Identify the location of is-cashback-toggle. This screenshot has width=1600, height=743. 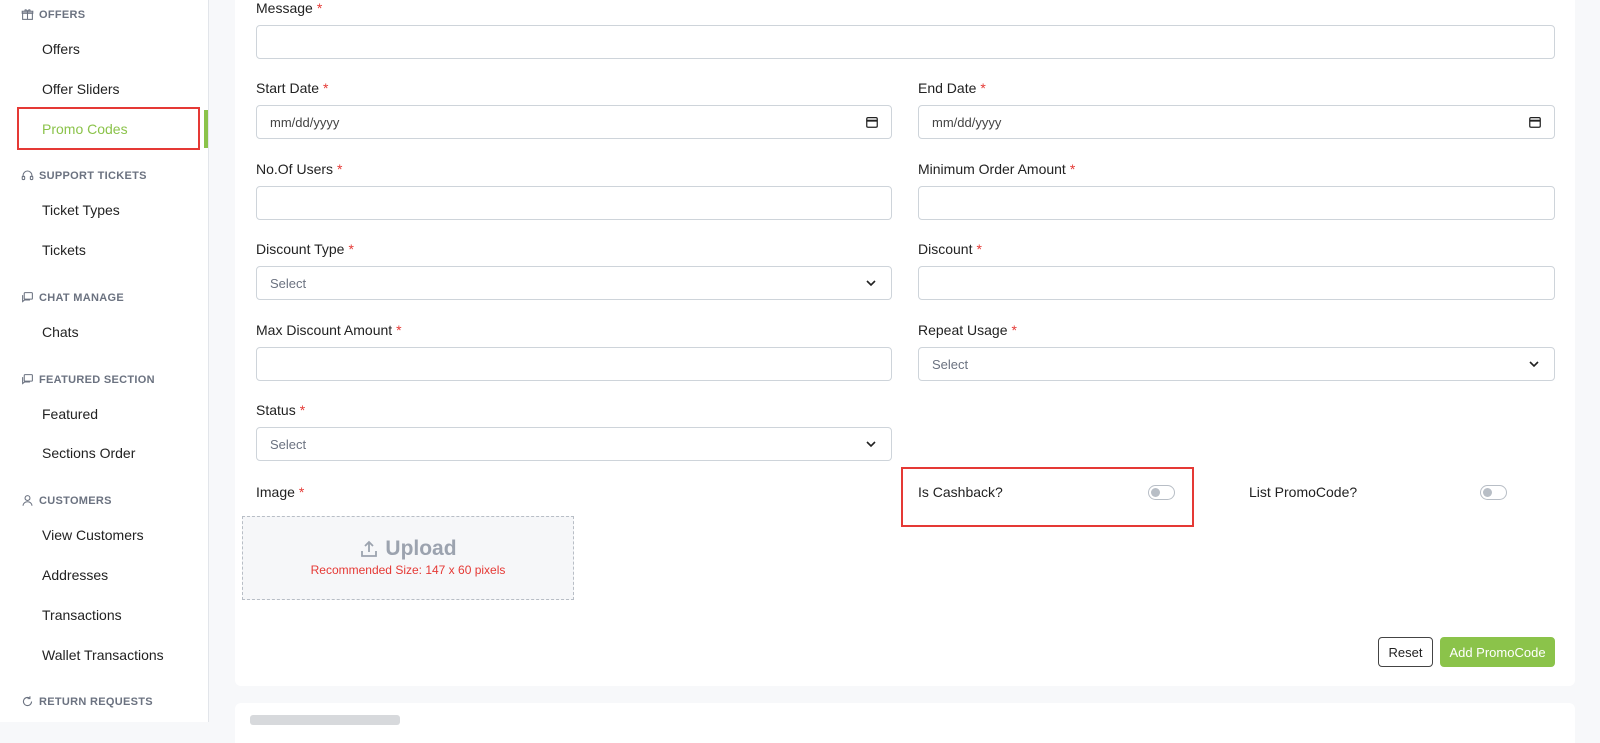
(1161, 492).